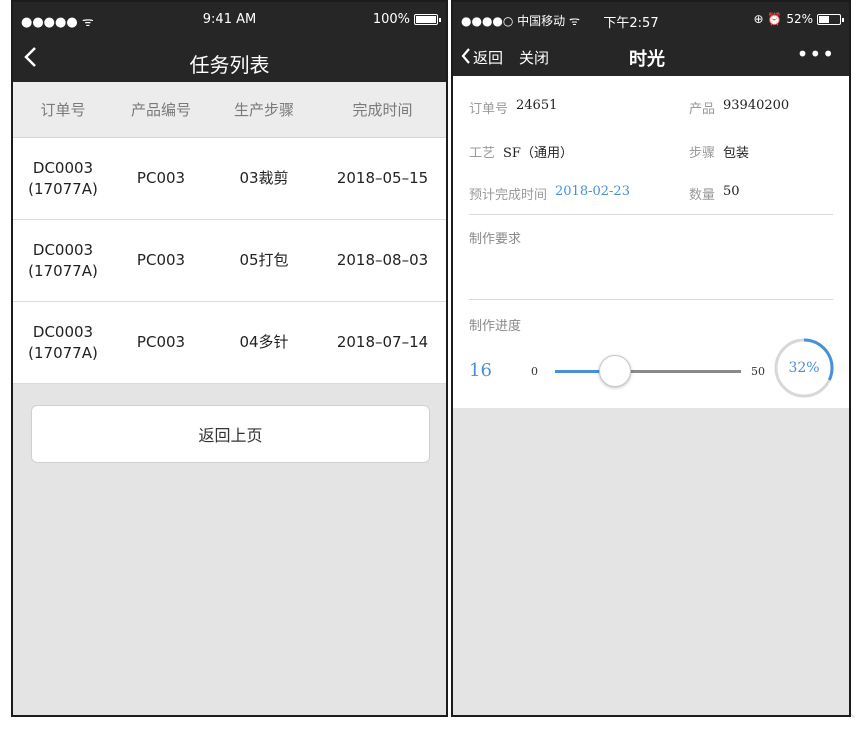  I want to click on process-label: 工艺, so click(482, 153).